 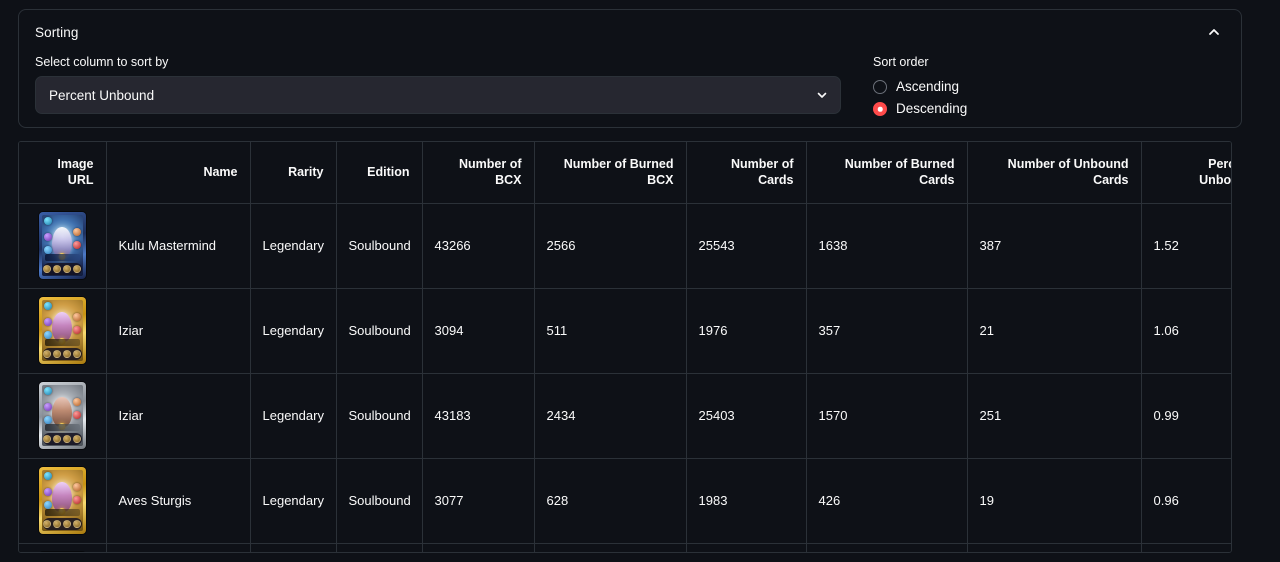 What do you see at coordinates (379, 173) in the screenshot?
I see `column-header-edition: Edition` at bounding box center [379, 173].